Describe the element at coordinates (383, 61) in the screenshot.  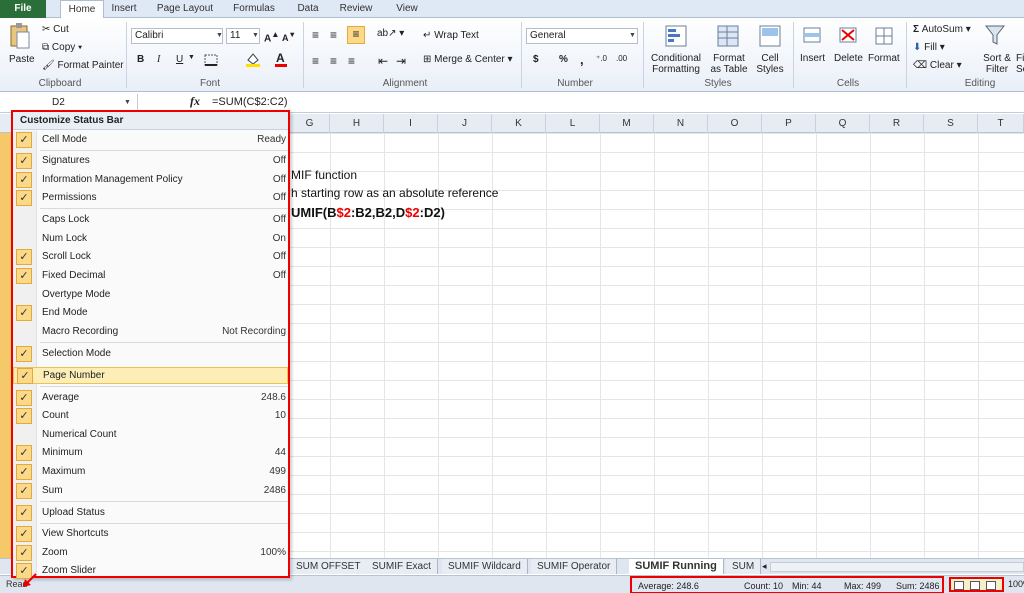
I see `decrease-indent-button: ⇤` at that location.